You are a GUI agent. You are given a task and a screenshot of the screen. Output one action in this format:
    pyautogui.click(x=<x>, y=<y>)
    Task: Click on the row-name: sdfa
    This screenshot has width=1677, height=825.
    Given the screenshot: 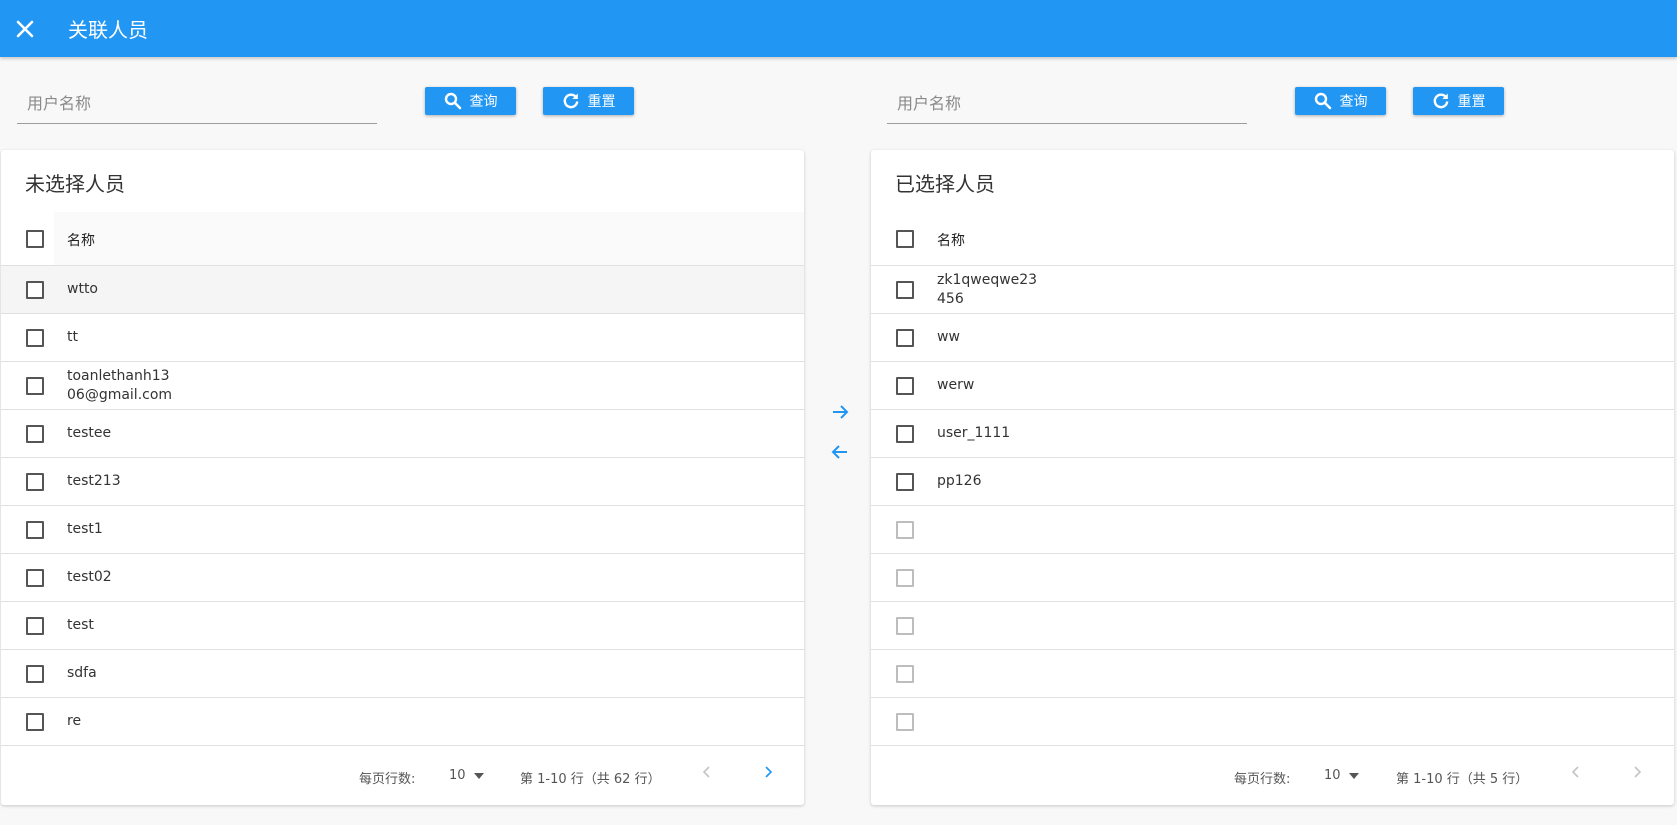 What is the action you would take?
    pyautogui.click(x=82, y=673)
    